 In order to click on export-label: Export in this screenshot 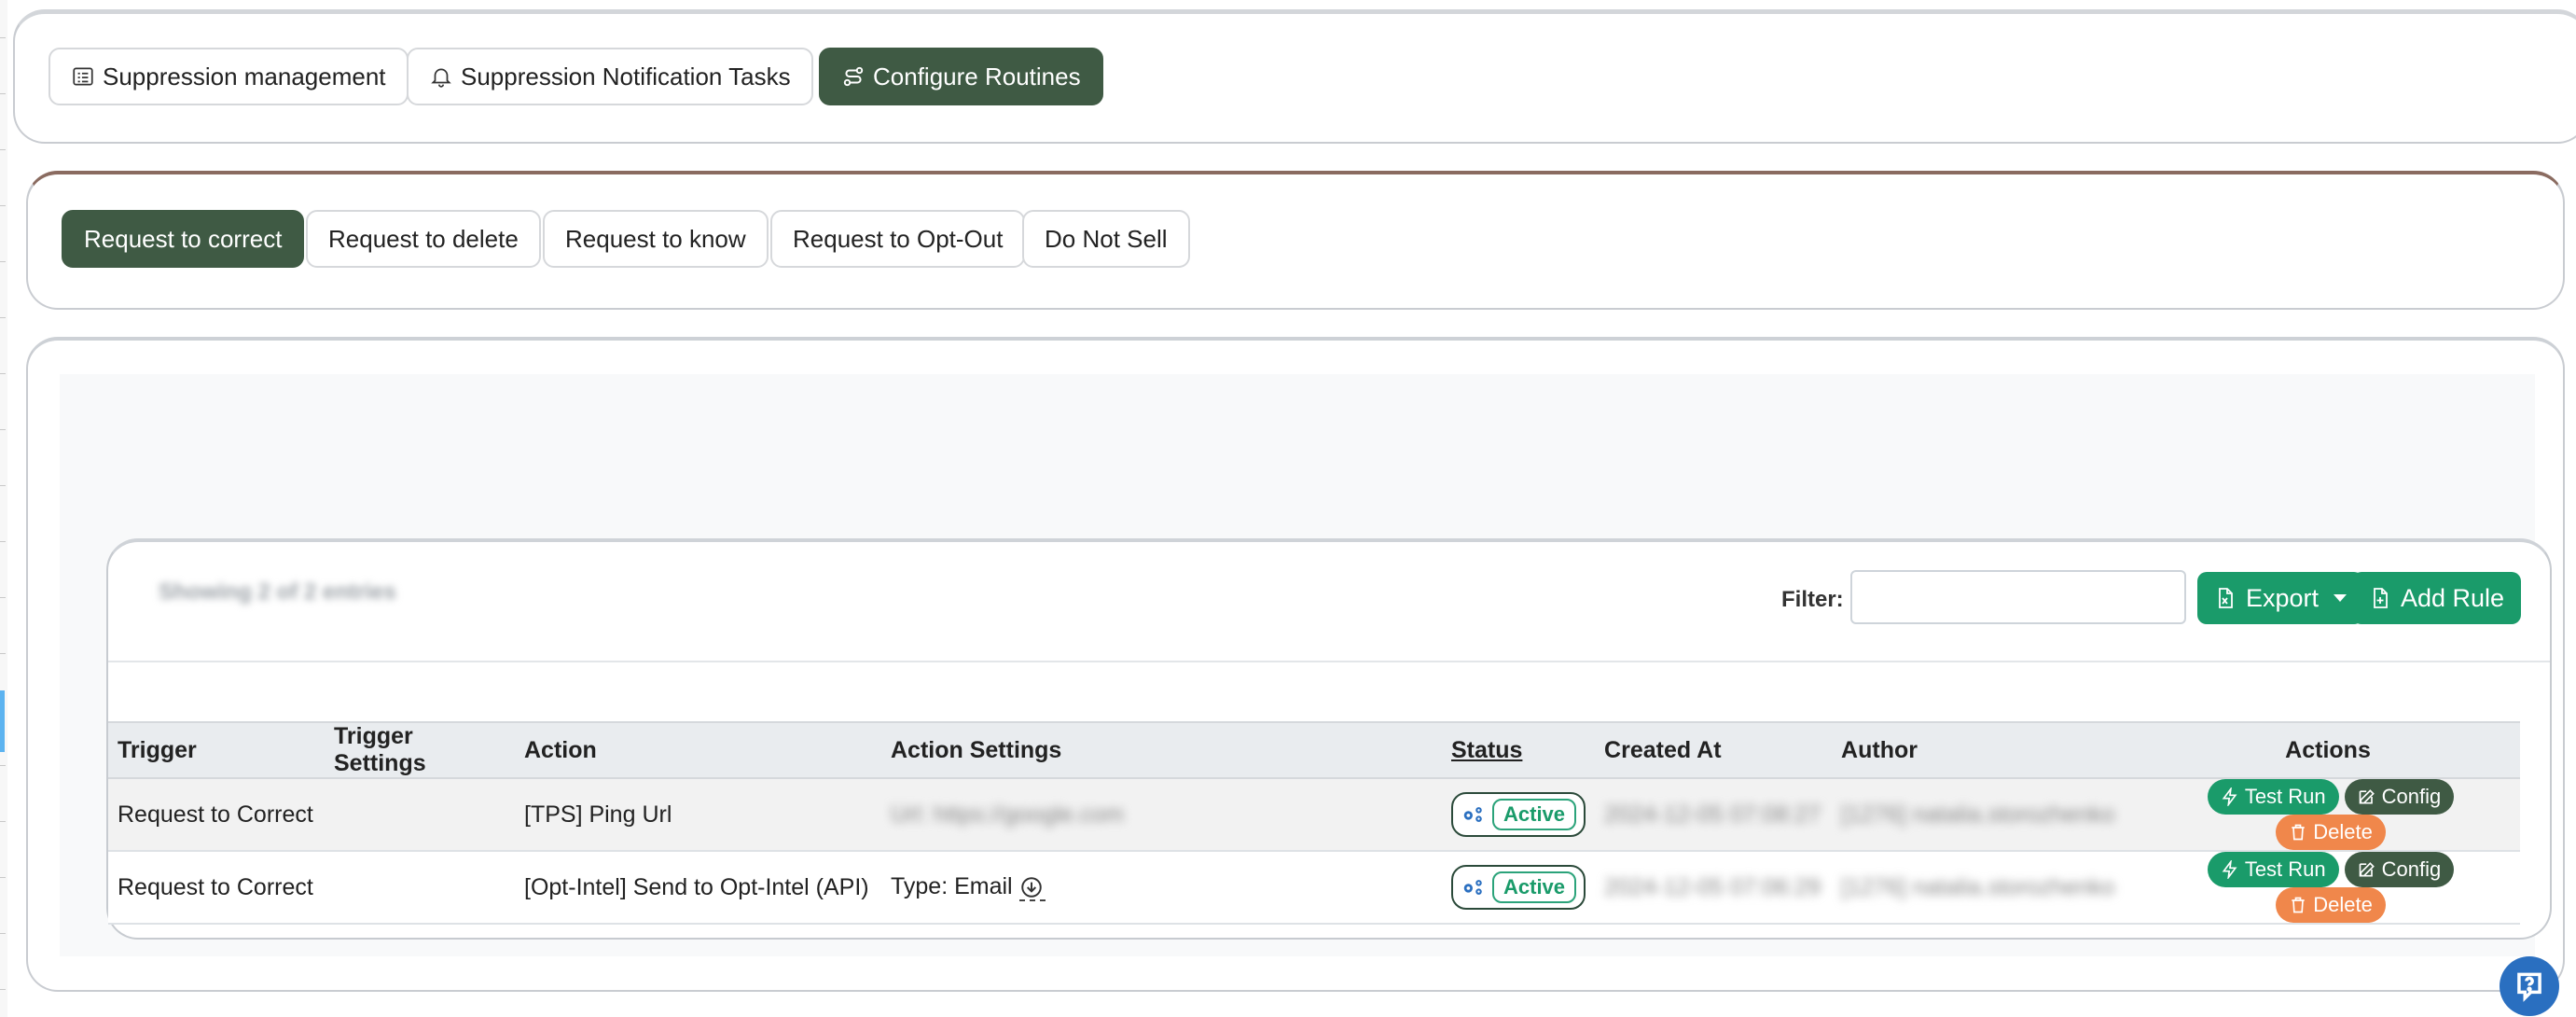, I will do `click(2283, 598)`.